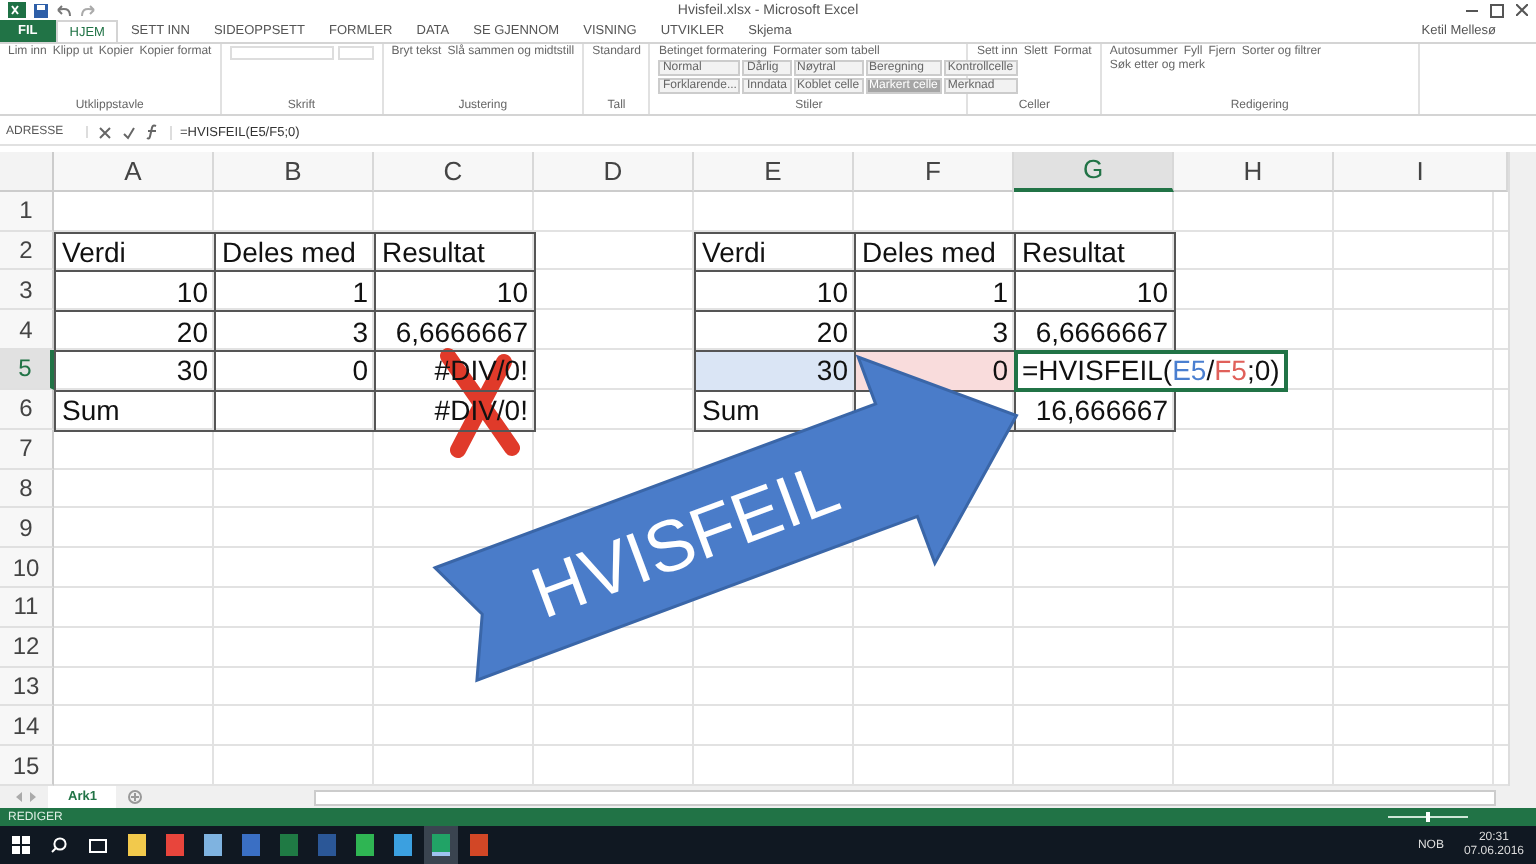  Describe the element at coordinates (27, 489) in the screenshot. I see `row-header: 8` at that location.